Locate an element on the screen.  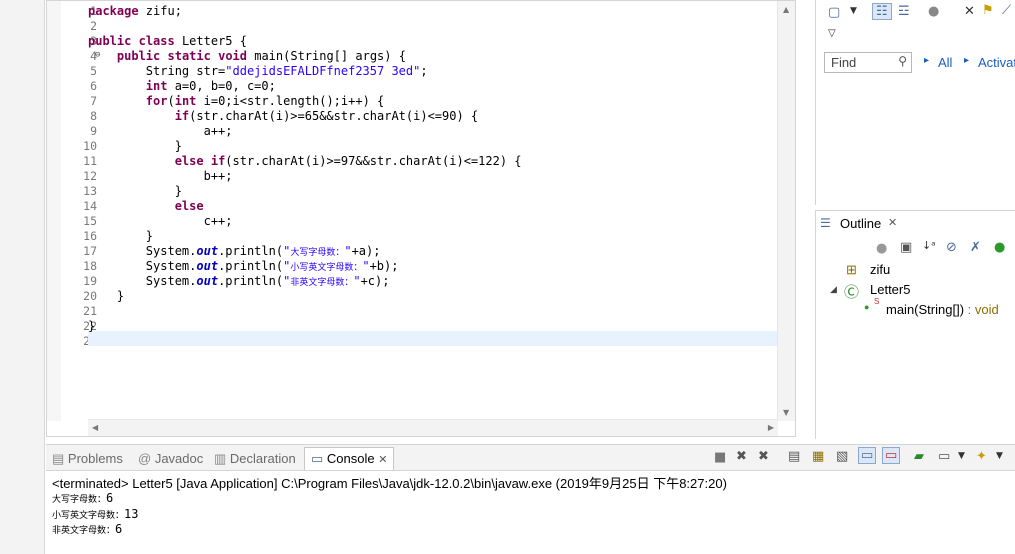
activate-link: Activat is located at coordinates (996, 62).